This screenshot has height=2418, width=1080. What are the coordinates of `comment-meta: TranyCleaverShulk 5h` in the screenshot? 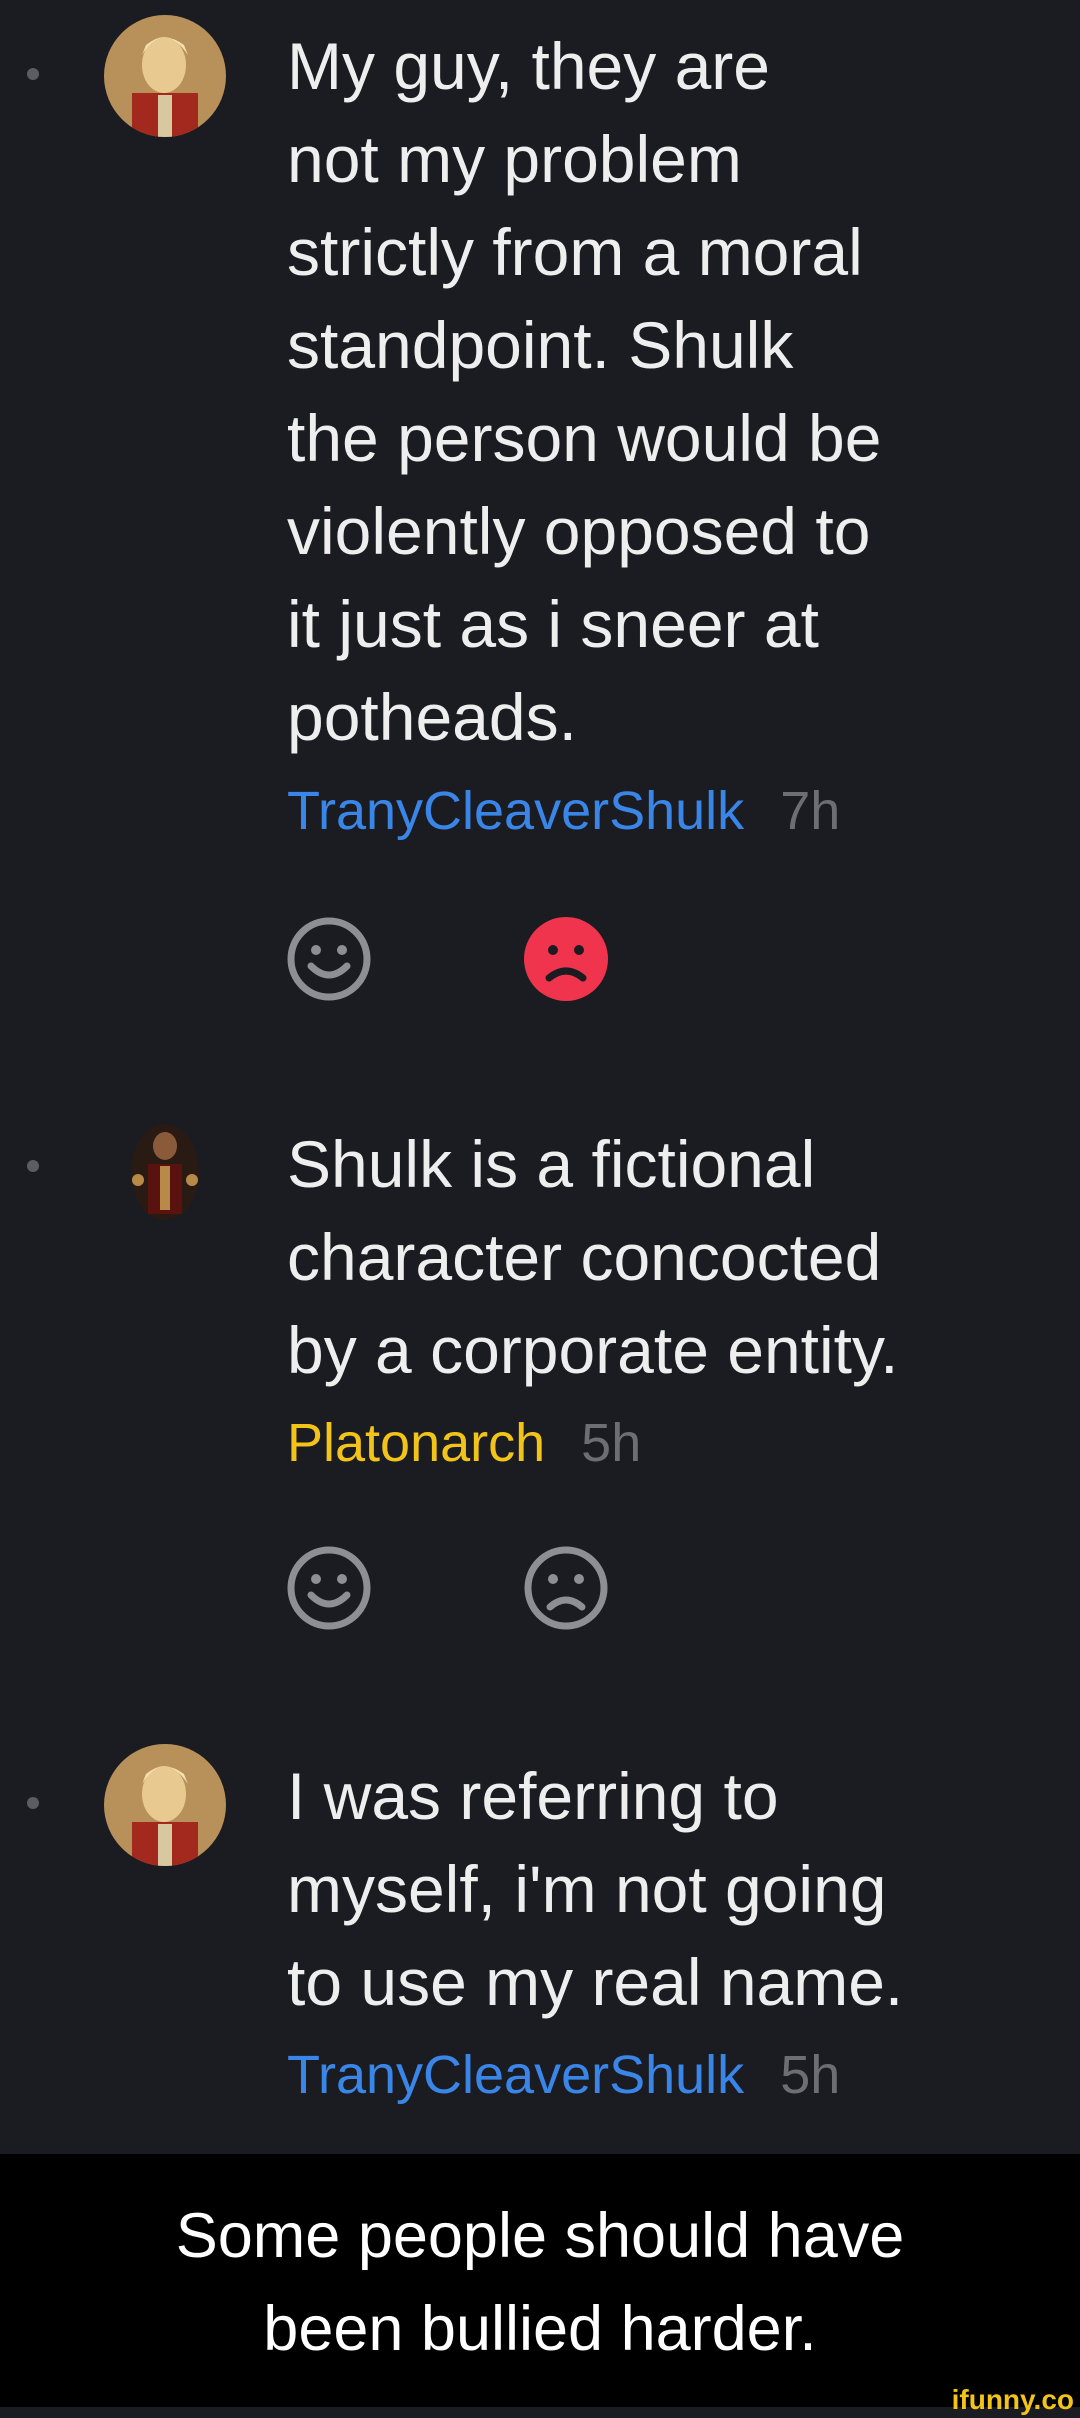 It's located at (563, 2075).